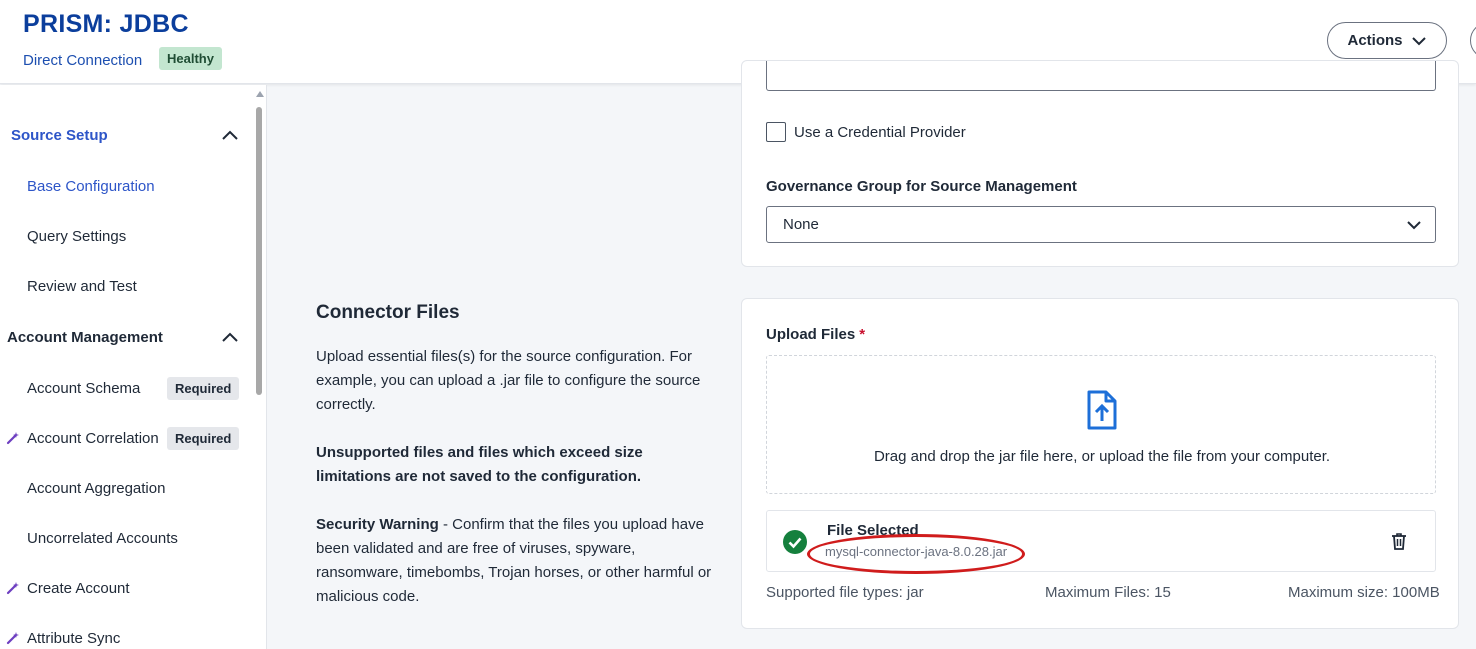  I want to click on sidebar-item-create-account: Create Account, so click(126, 588).